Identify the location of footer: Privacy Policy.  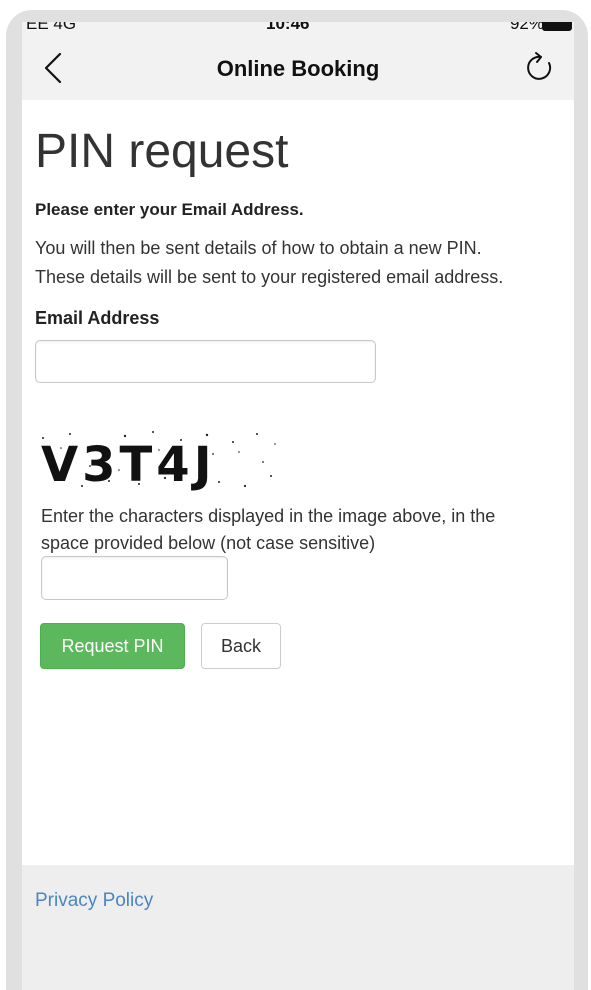
(298, 927).